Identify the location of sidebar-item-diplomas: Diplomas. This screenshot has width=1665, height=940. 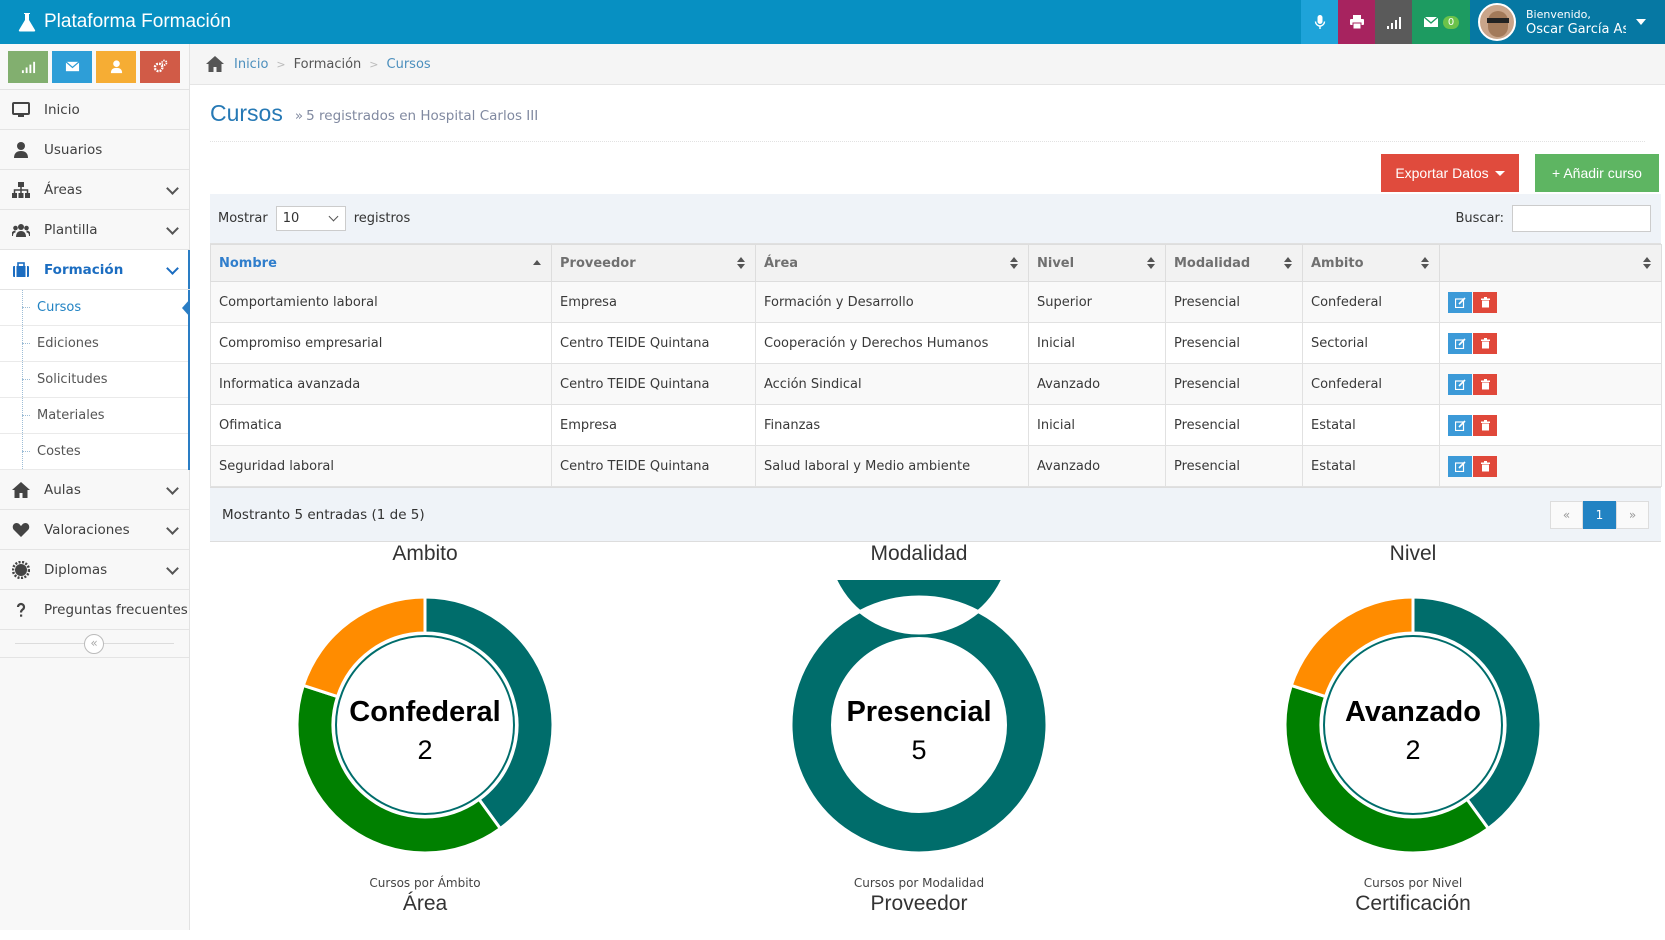
(94, 570).